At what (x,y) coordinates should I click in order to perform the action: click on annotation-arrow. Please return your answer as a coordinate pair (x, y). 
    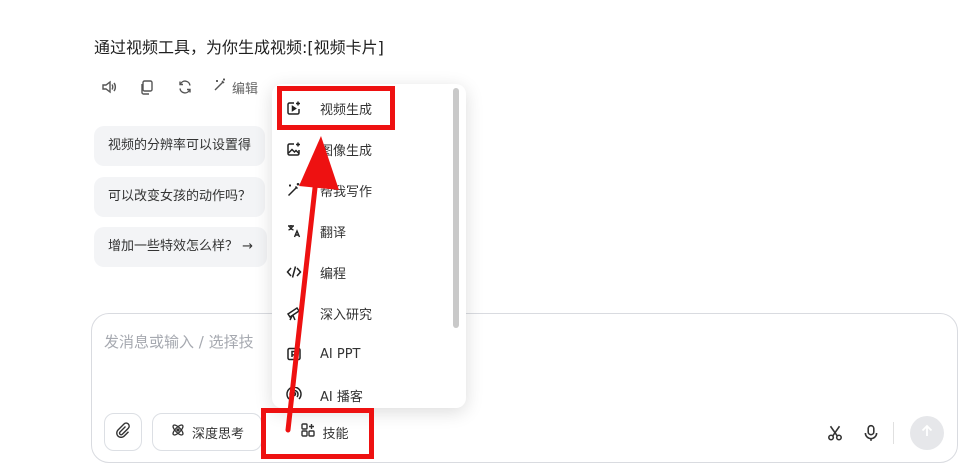
    Looking at the image, I should click on (312, 284).